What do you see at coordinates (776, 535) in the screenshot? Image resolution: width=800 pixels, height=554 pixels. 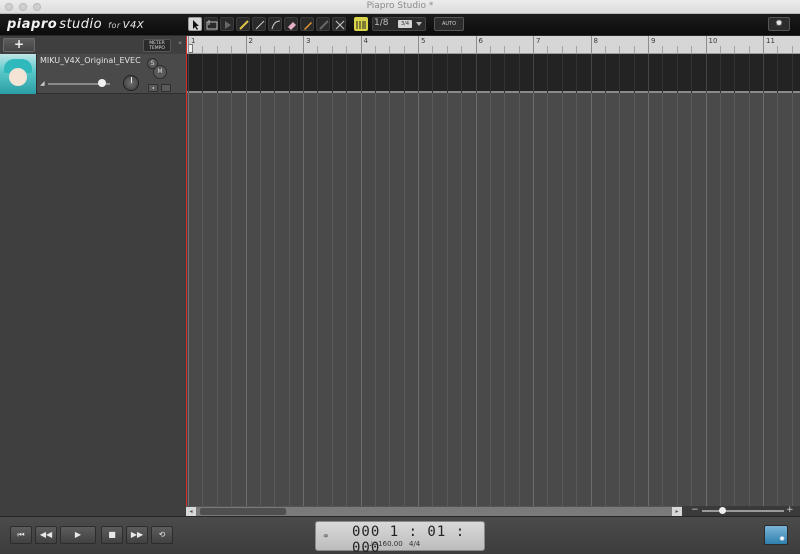 I see `mixer-button: ✹` at bounding box center [776, 535].